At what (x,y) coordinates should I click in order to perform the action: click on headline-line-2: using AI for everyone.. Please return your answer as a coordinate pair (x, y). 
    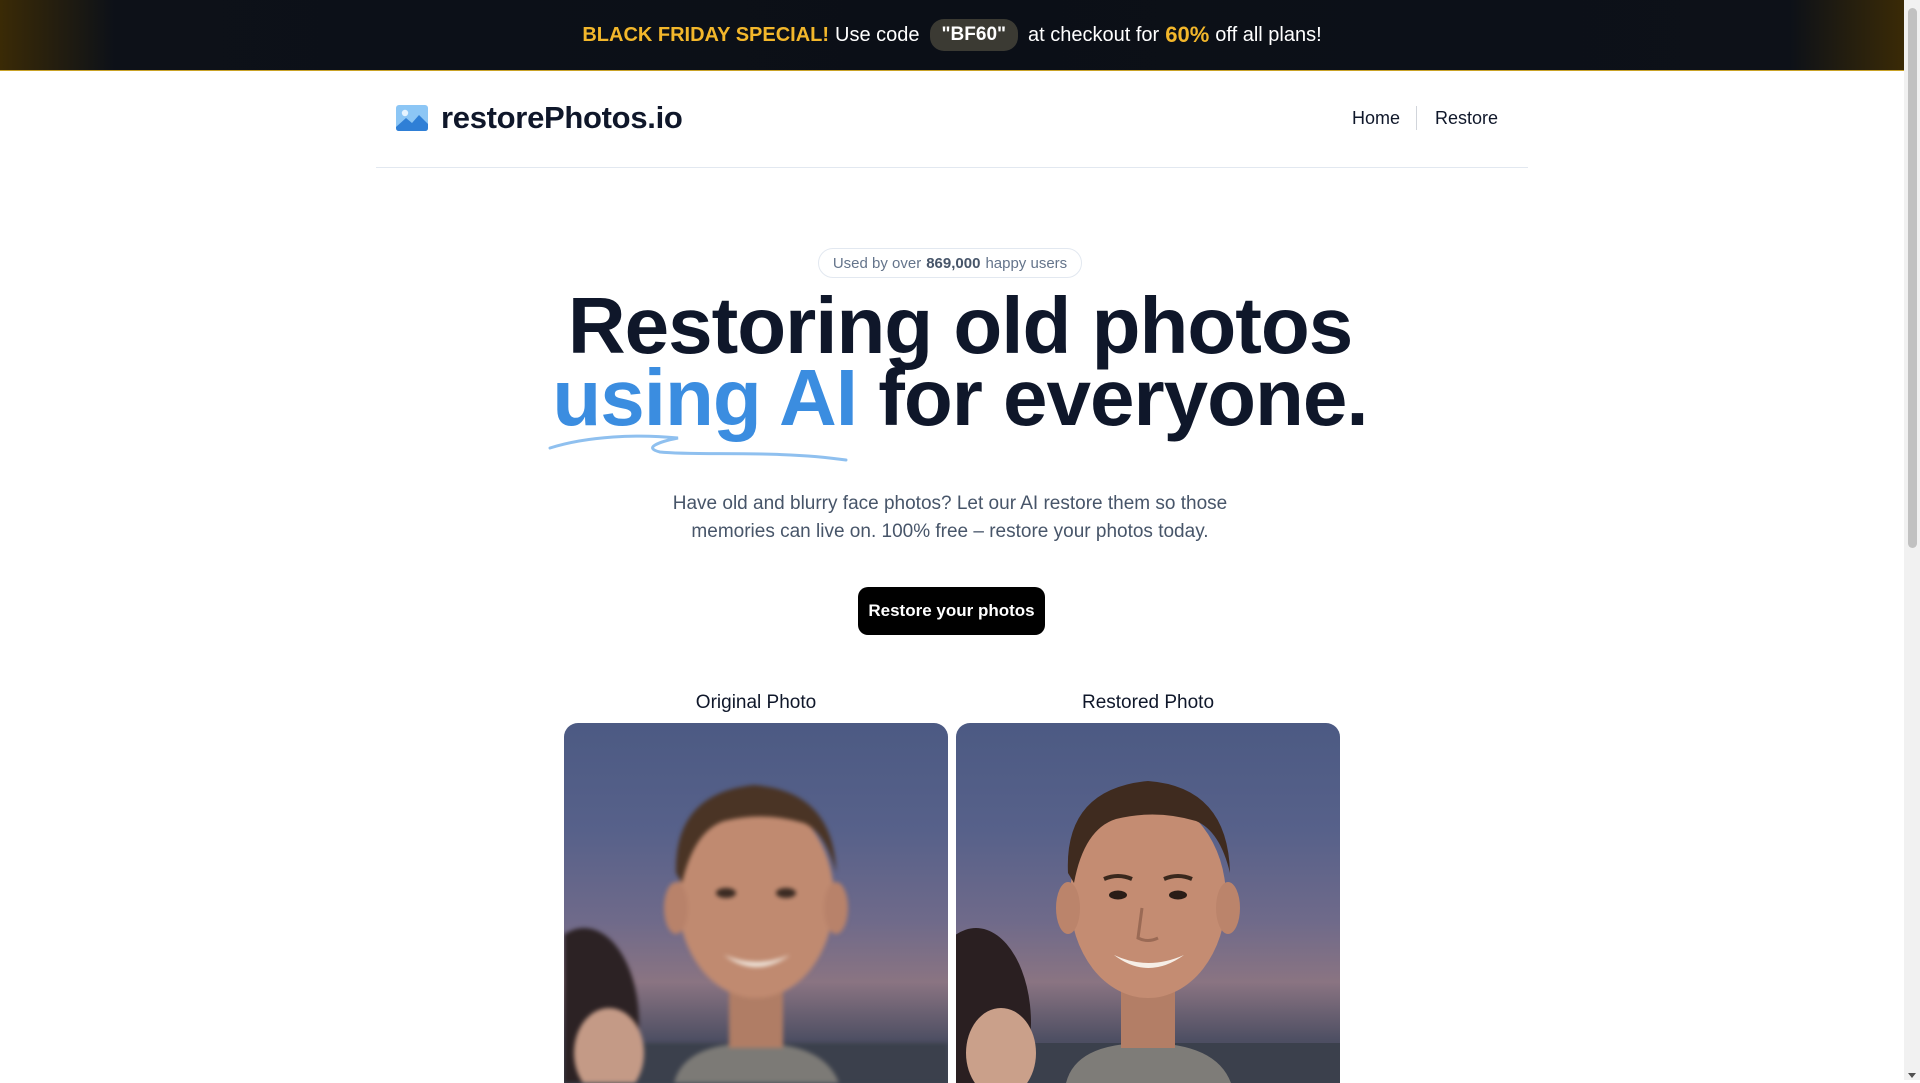
    Looking at the image, I should click on (960, 398).